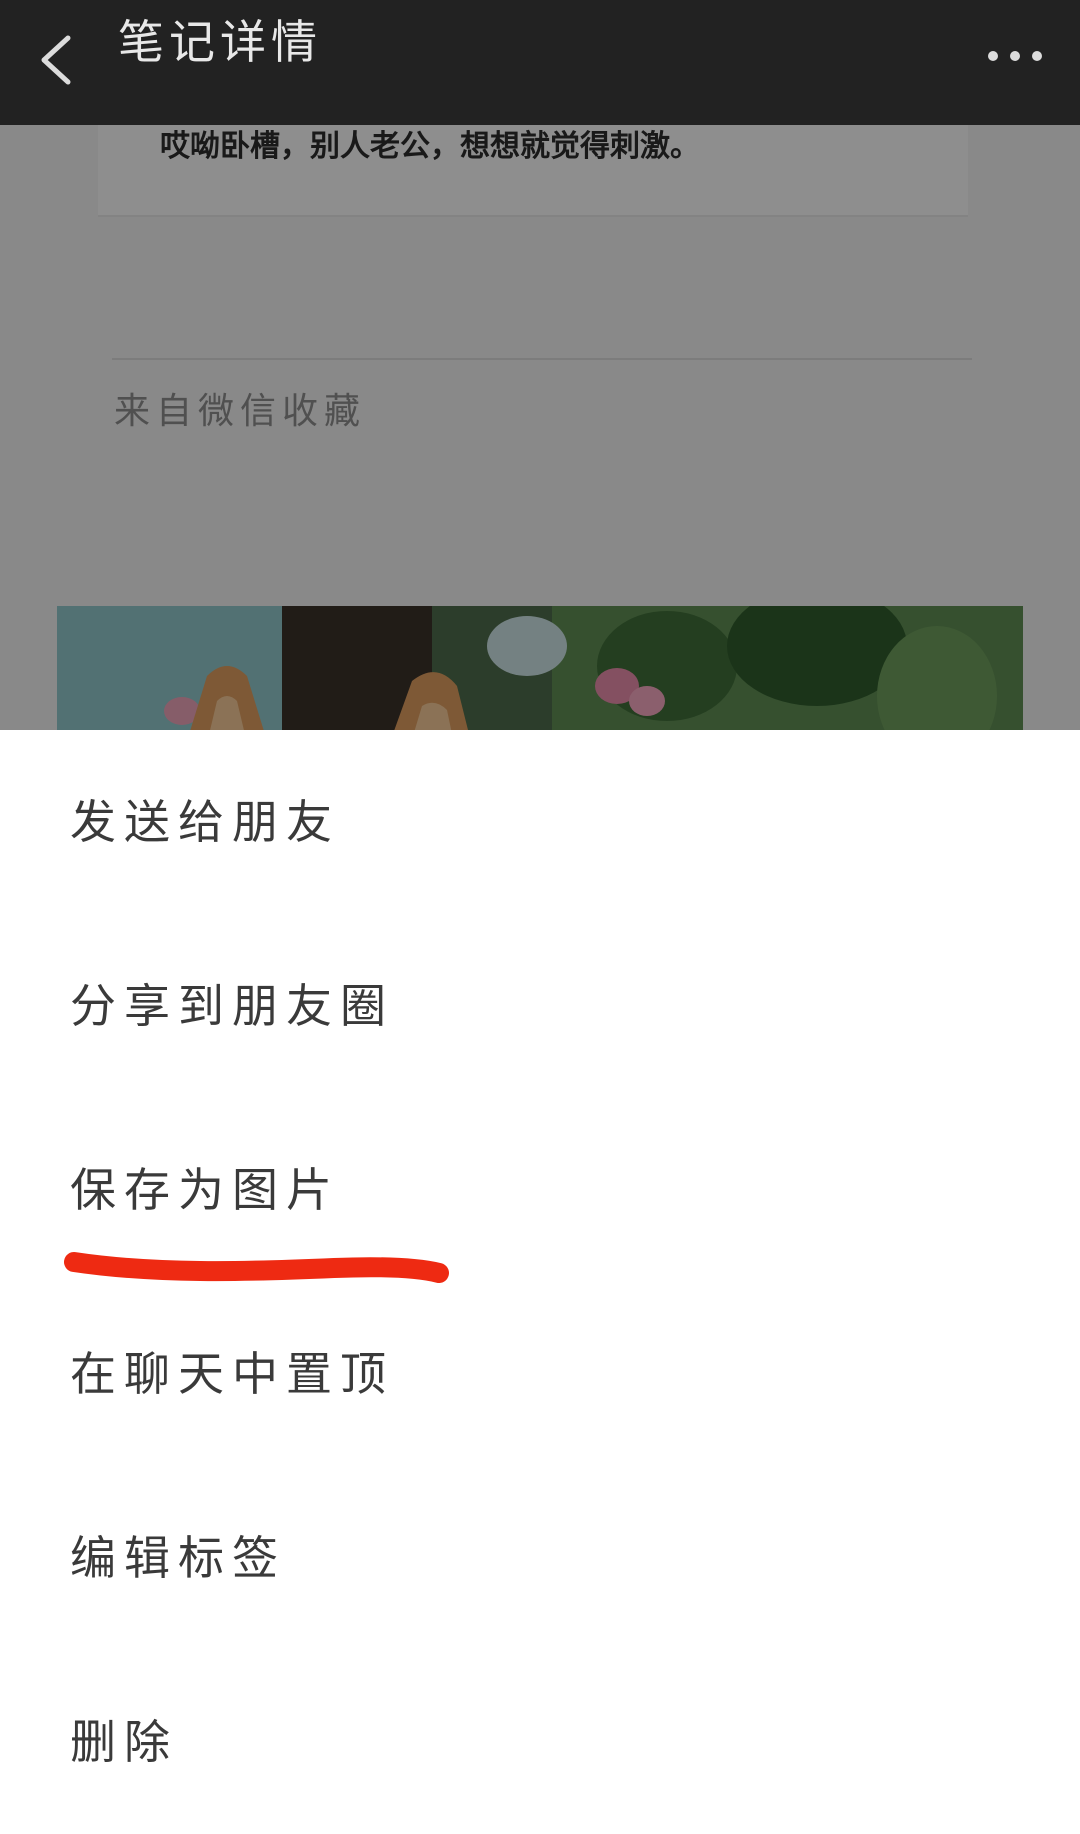  What do you see at coordinates (205, 822) in the screenshot?
I see `menu-item-label: 发送给朋友` at bounding box center [205, 822].